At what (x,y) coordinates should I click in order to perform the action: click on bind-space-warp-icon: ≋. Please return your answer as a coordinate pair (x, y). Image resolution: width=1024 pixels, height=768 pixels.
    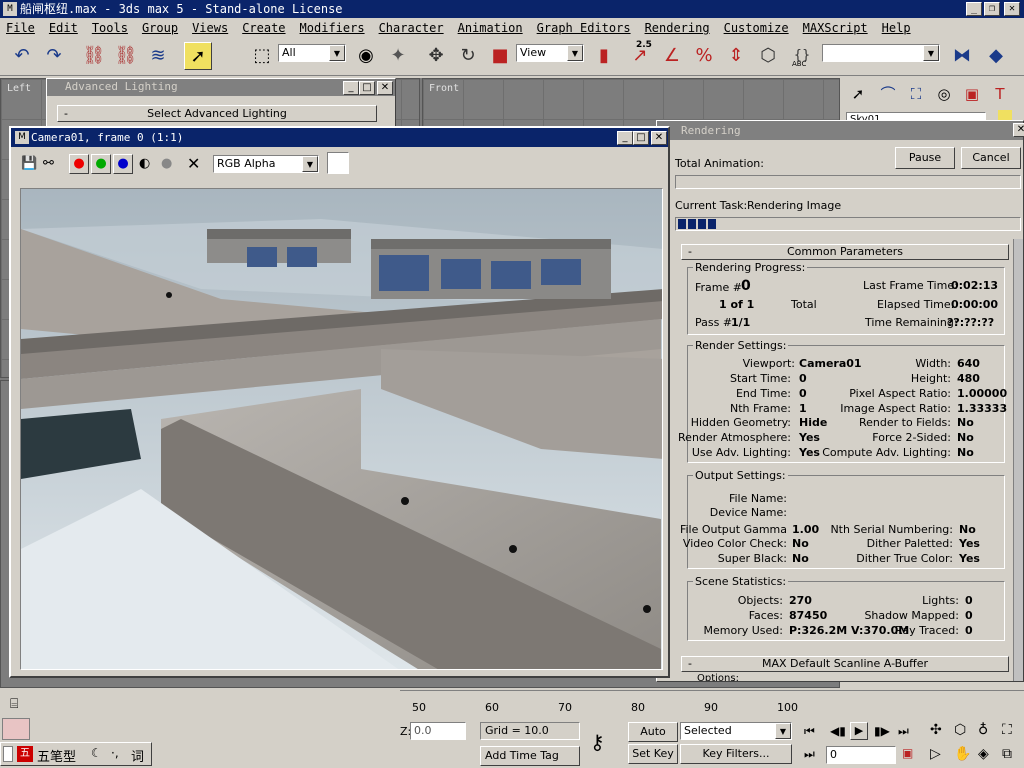
    Looking at the image, I should click on (158, 56).